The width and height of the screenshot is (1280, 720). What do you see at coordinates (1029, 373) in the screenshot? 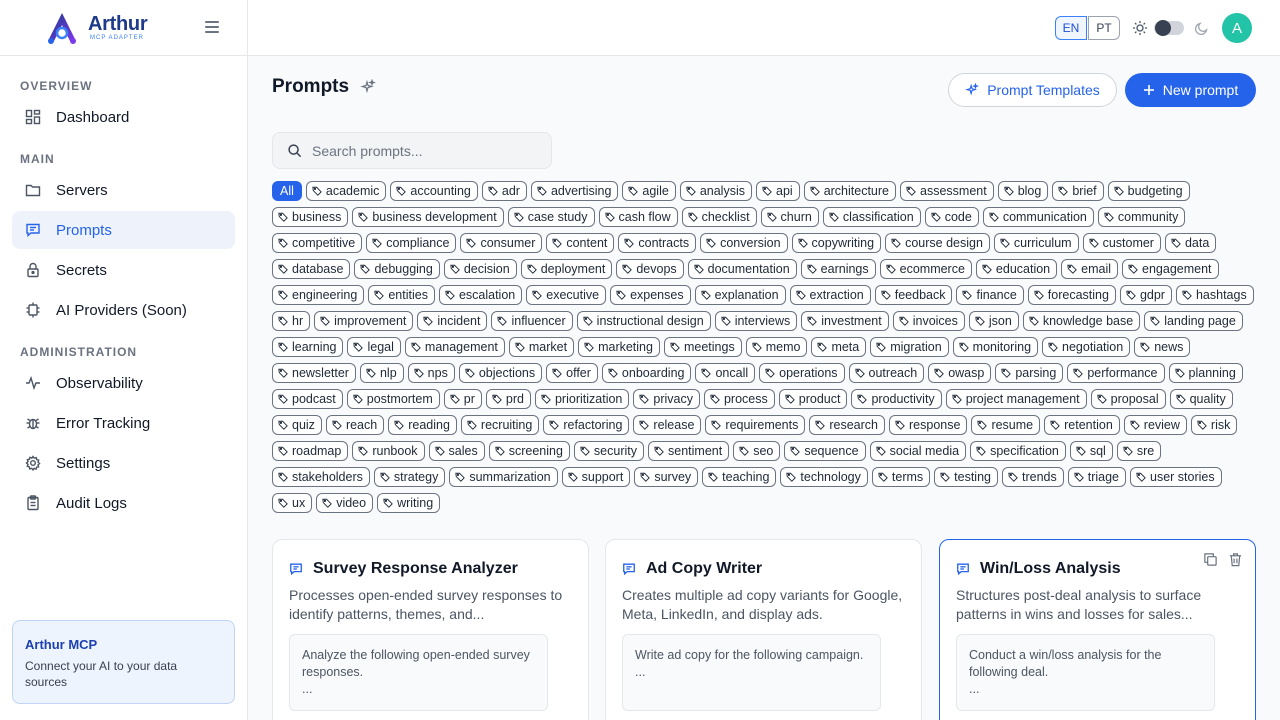
I see `tag-chip: parsing` at bounding box center [1029, 373].